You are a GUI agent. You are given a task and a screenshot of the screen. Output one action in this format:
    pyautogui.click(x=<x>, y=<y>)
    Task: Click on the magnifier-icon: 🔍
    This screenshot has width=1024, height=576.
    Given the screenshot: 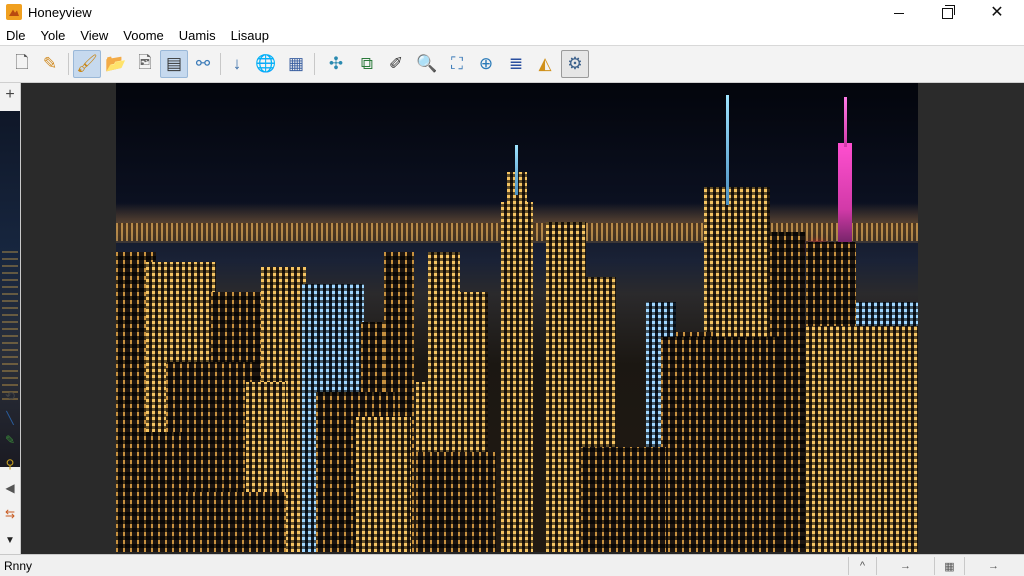 What is the action you would take?
    pyautogui.click(x=427, y=63)
    